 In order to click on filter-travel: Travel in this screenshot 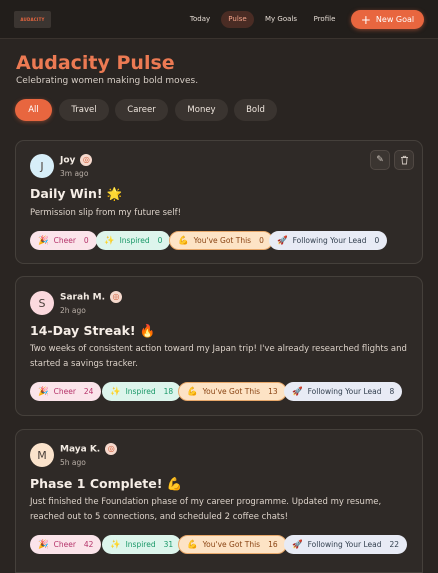, I will do `click(84, 110)`.